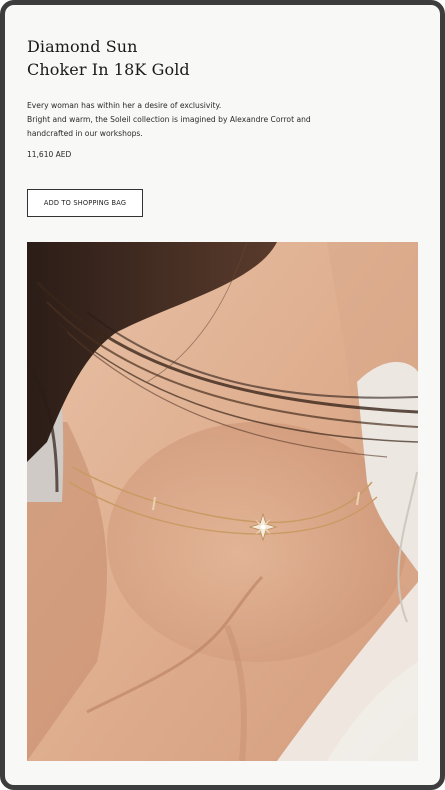 Image resolution: width=445 pixels, height=790 pixels. Describe the element at coordinates (108, 69) in the screenshot. I see `product-title-line-2: Choker In 18K Gold` at that location.